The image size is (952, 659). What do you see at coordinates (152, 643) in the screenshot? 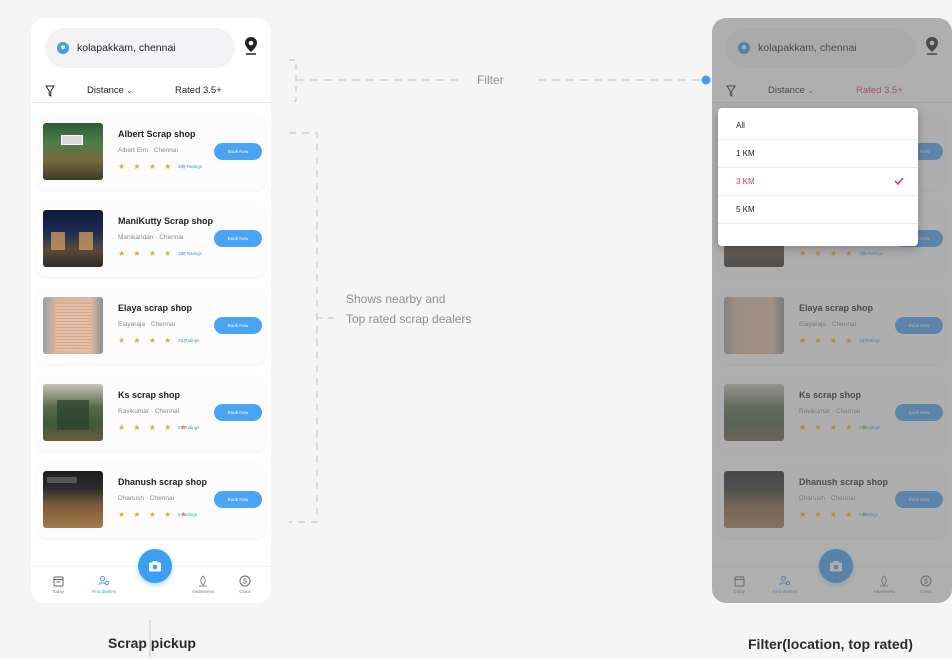
I see `left-caption: Scrap pickup` at bounding box center [152, 643].